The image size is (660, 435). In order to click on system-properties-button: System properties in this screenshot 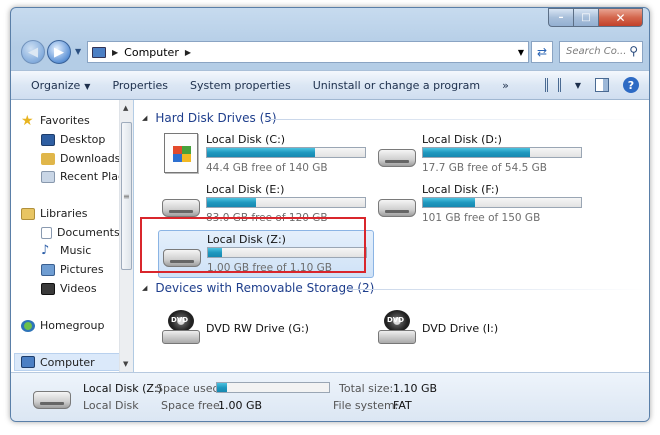, I will do `click(240, 85)`.